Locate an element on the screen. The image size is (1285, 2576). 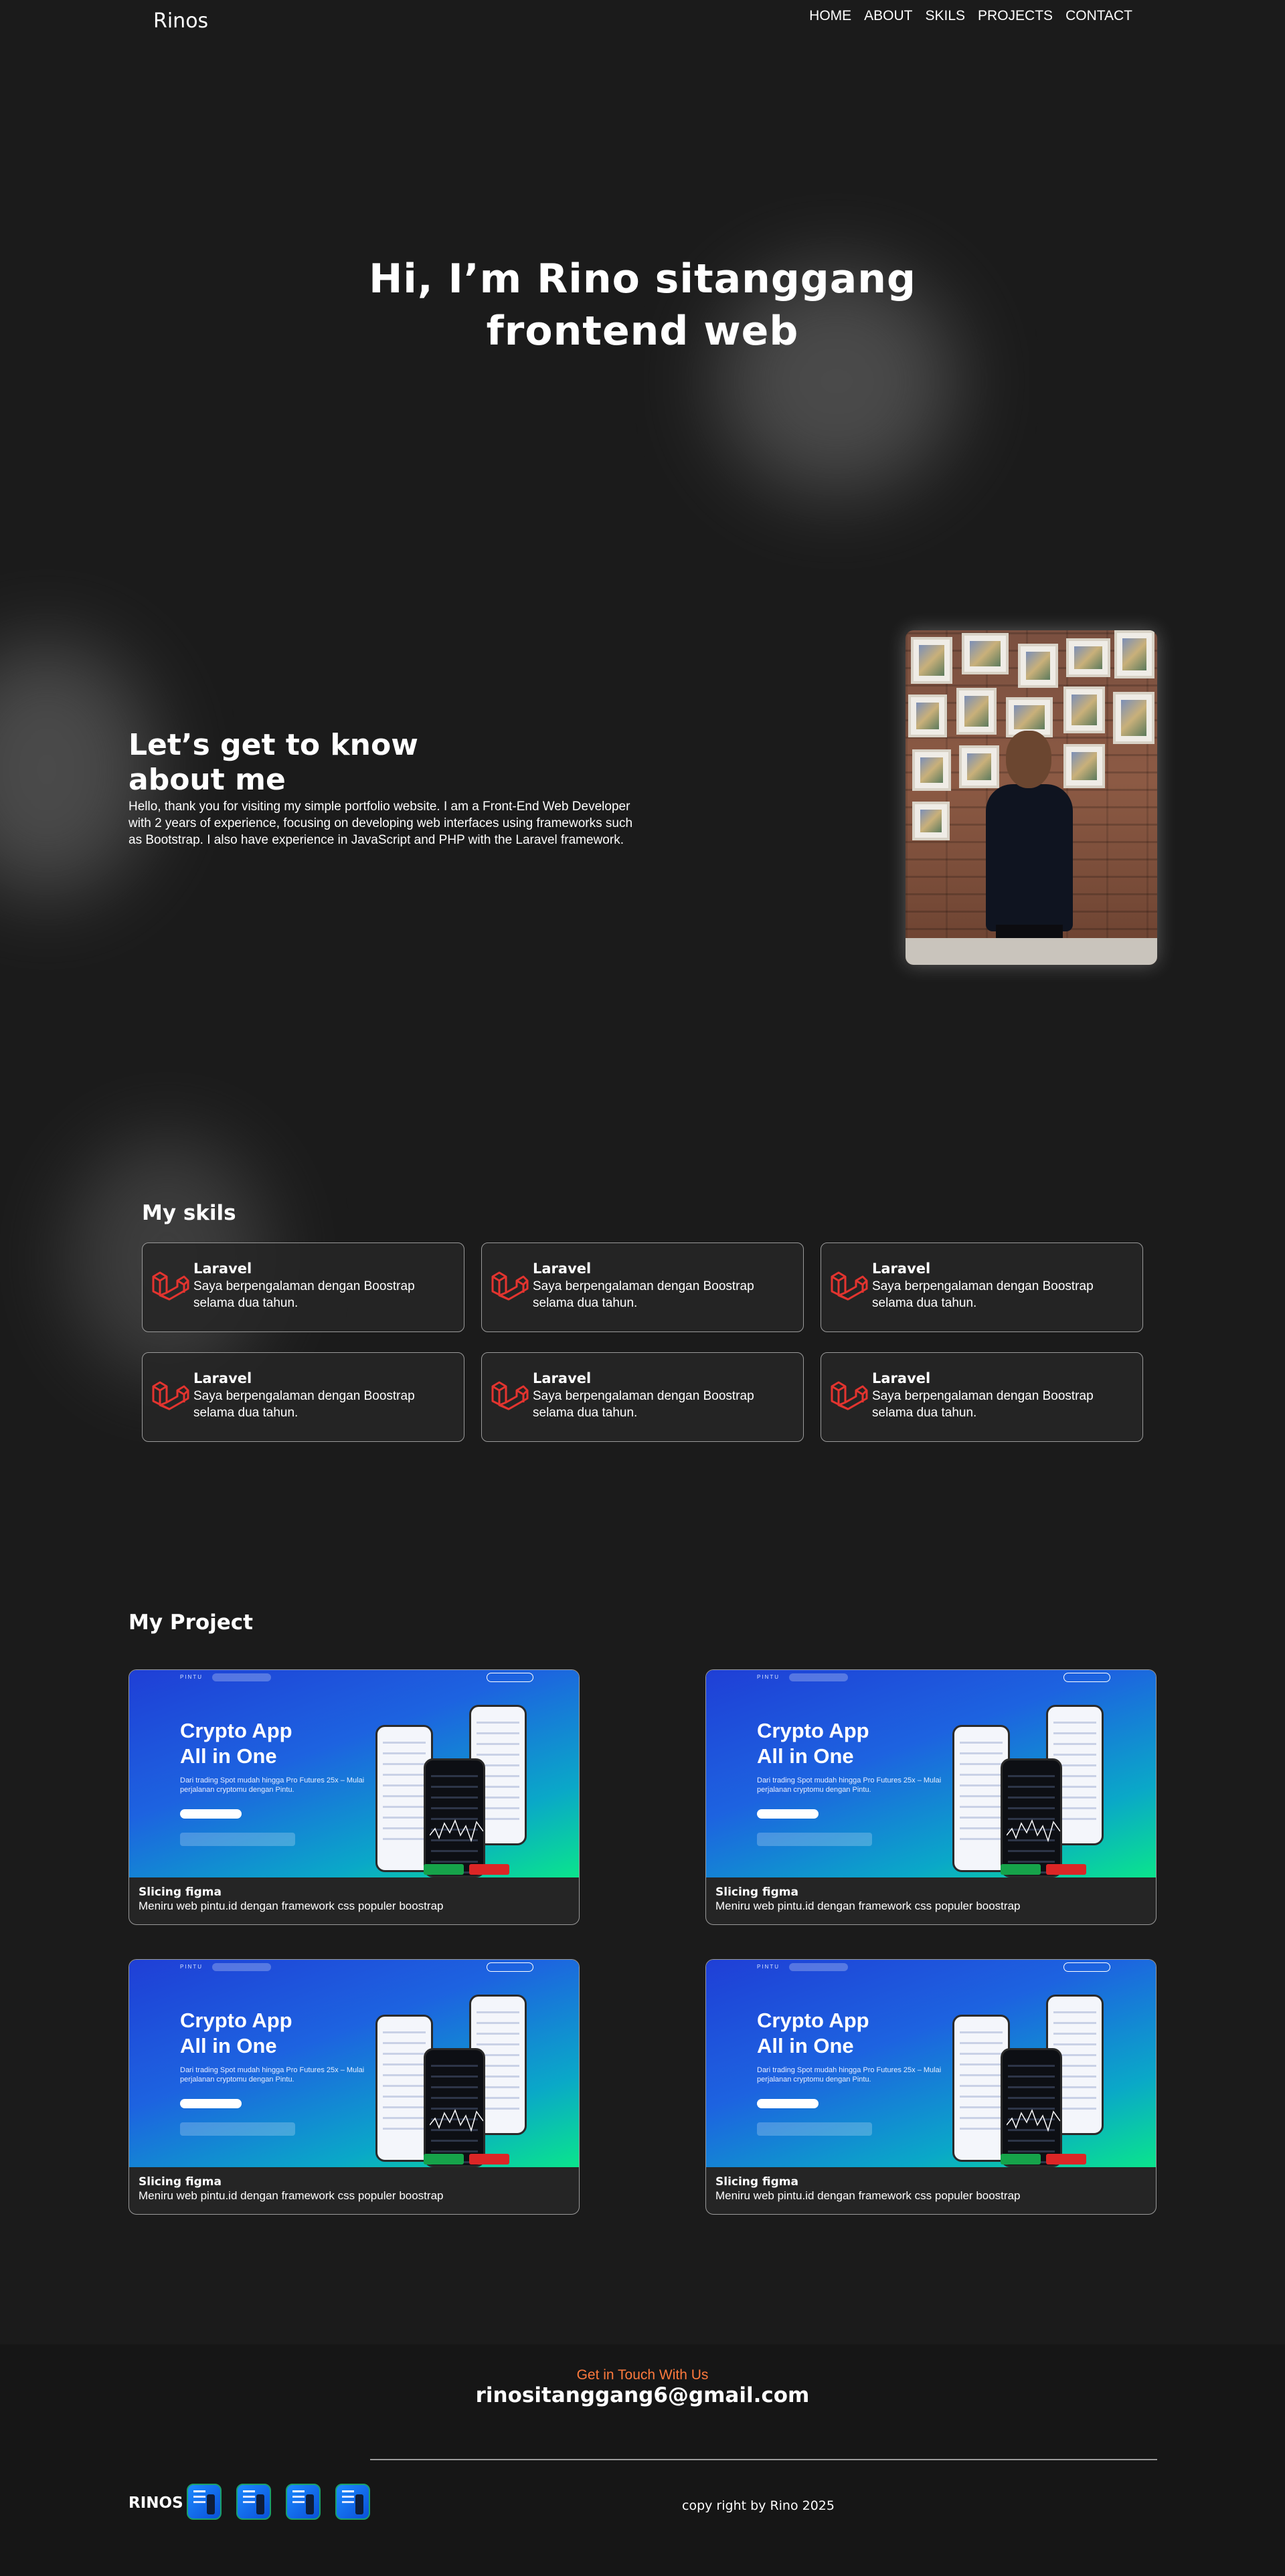
hero-line-1: Hi, I’m Rino sitanggang is located at coordinates (642, 279).